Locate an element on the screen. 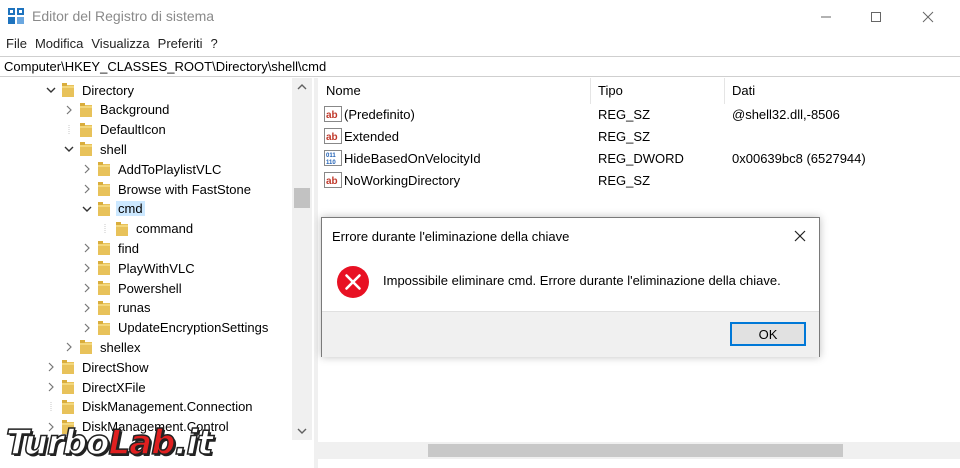  svg-text: 110 is located at coordinates (331, 163).